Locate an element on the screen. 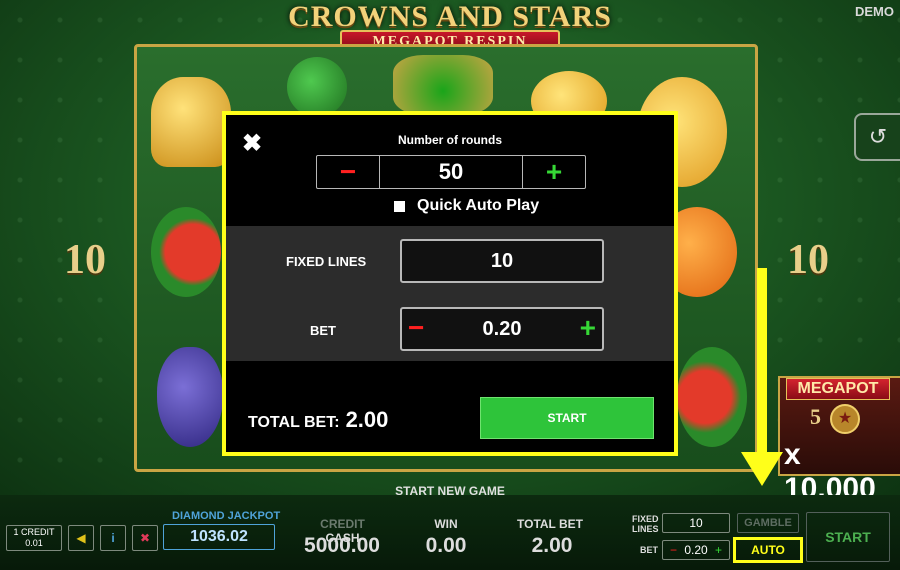  total-bet-value: 2.00 is located at coordinates (367, 419).